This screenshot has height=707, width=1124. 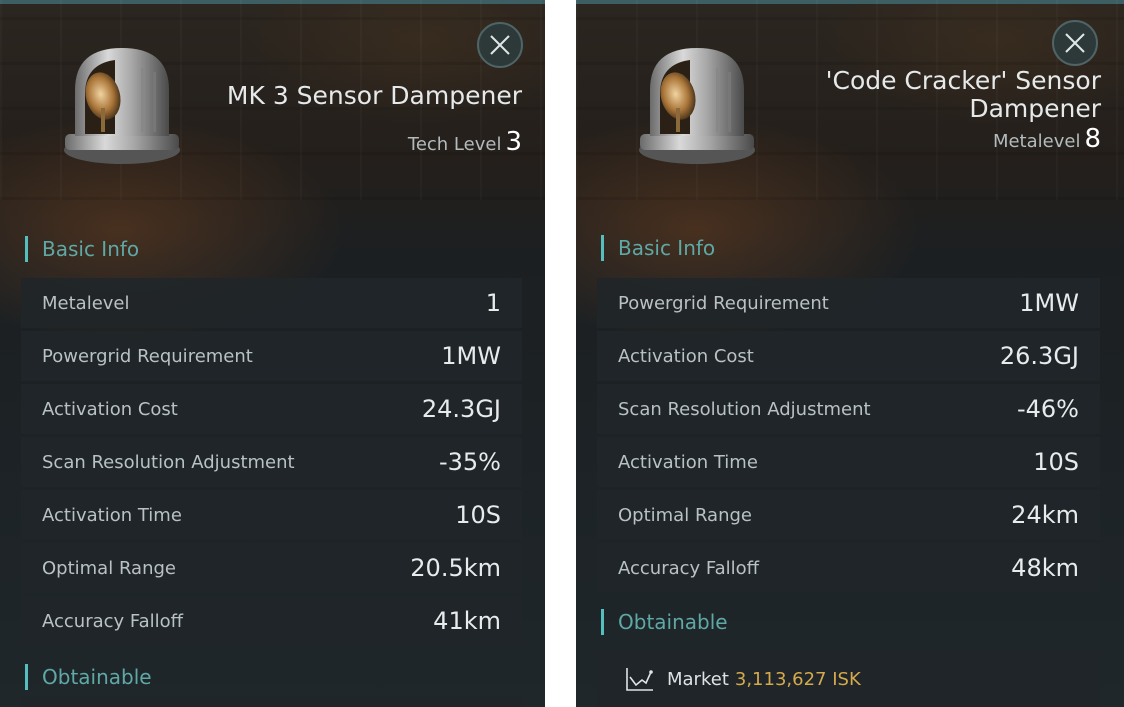 I want to click on tech-level: Tech Level 3, so click(x=465, y=142).